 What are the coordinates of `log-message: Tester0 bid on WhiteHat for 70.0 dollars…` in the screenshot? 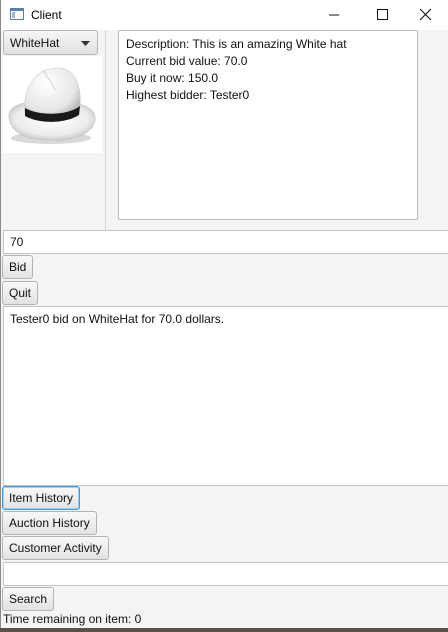 It's located at (117, 319).